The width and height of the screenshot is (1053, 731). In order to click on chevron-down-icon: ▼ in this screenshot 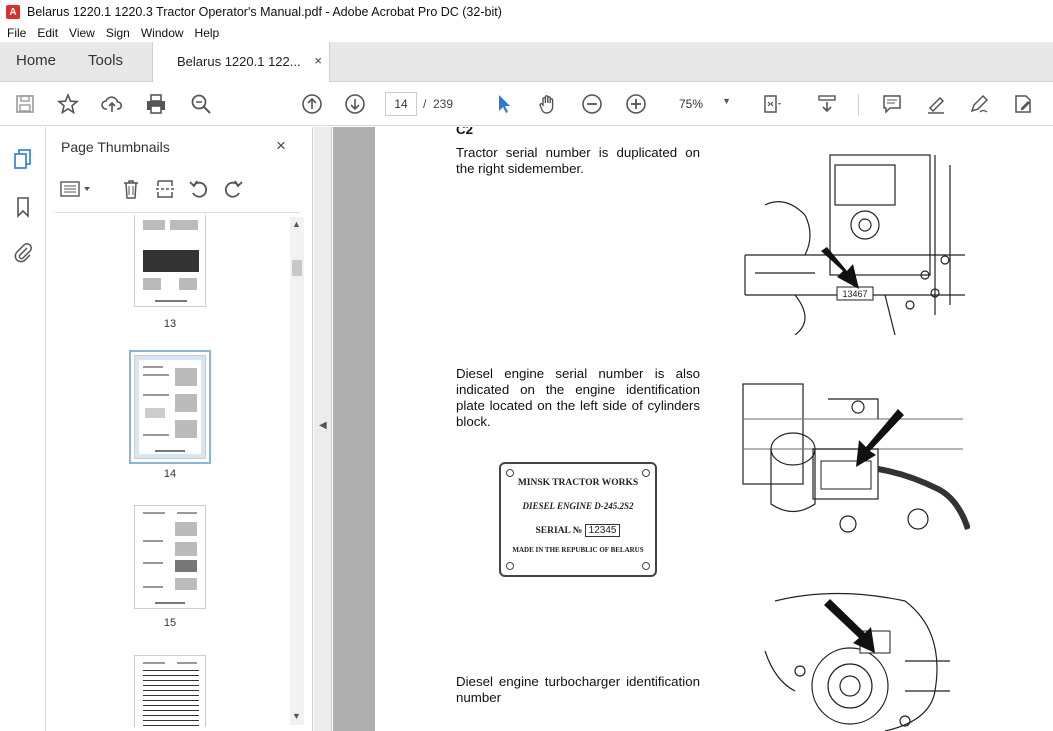, I will do `click(726, 101)`.